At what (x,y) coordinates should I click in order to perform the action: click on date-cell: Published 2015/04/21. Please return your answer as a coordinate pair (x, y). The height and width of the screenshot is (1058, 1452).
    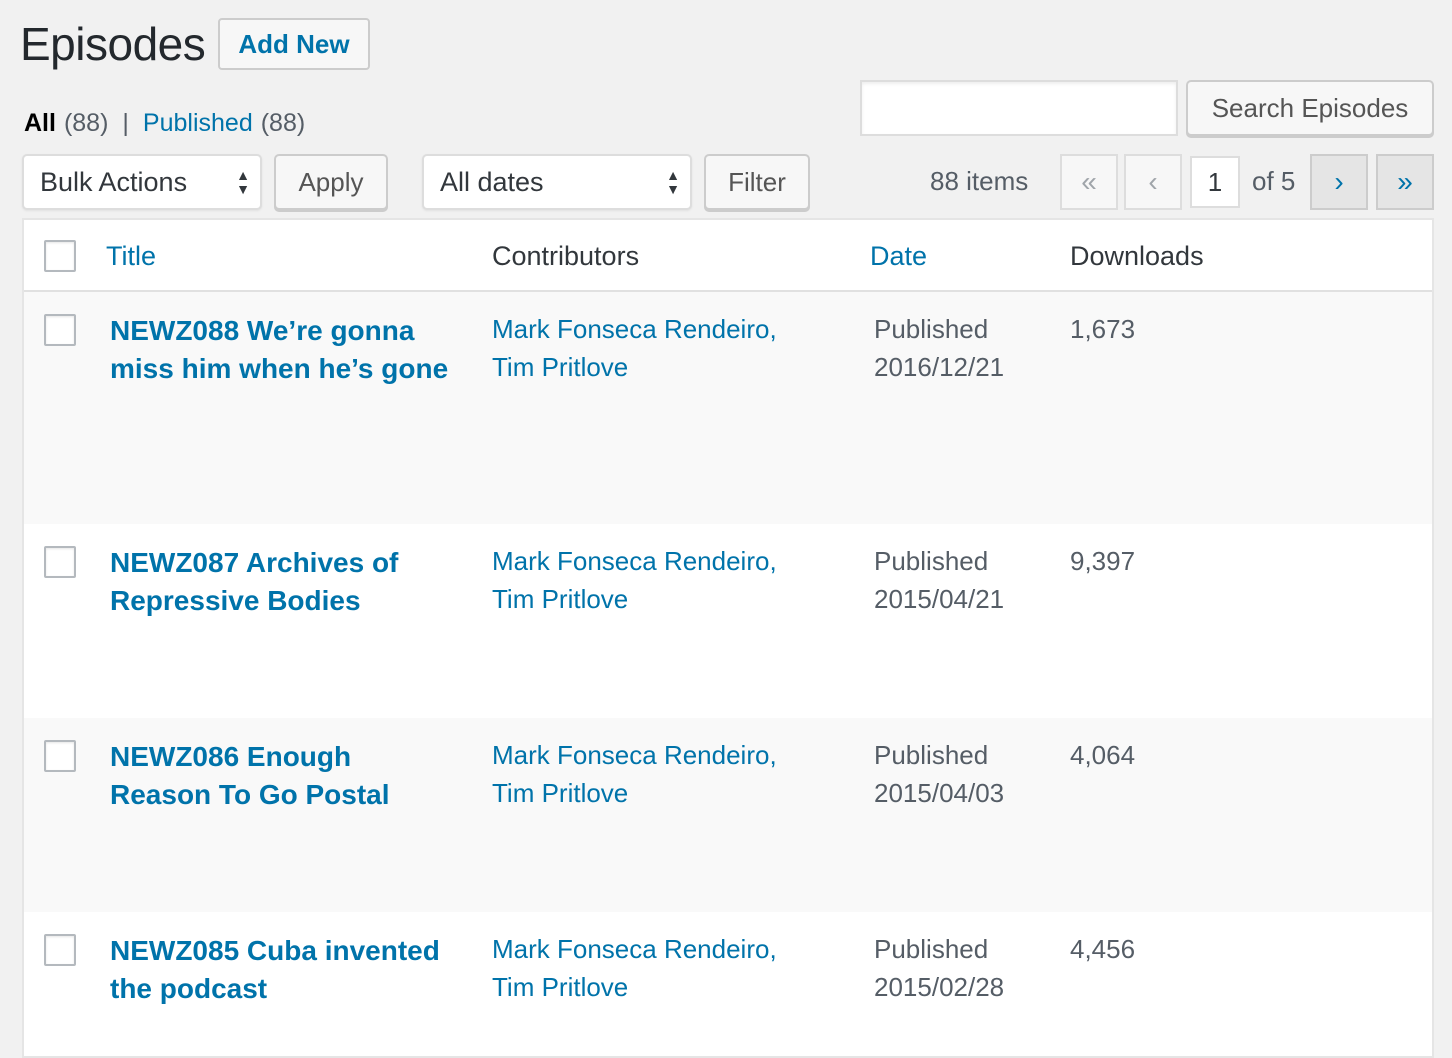
    Looking at the image, I should click on (939, 580).